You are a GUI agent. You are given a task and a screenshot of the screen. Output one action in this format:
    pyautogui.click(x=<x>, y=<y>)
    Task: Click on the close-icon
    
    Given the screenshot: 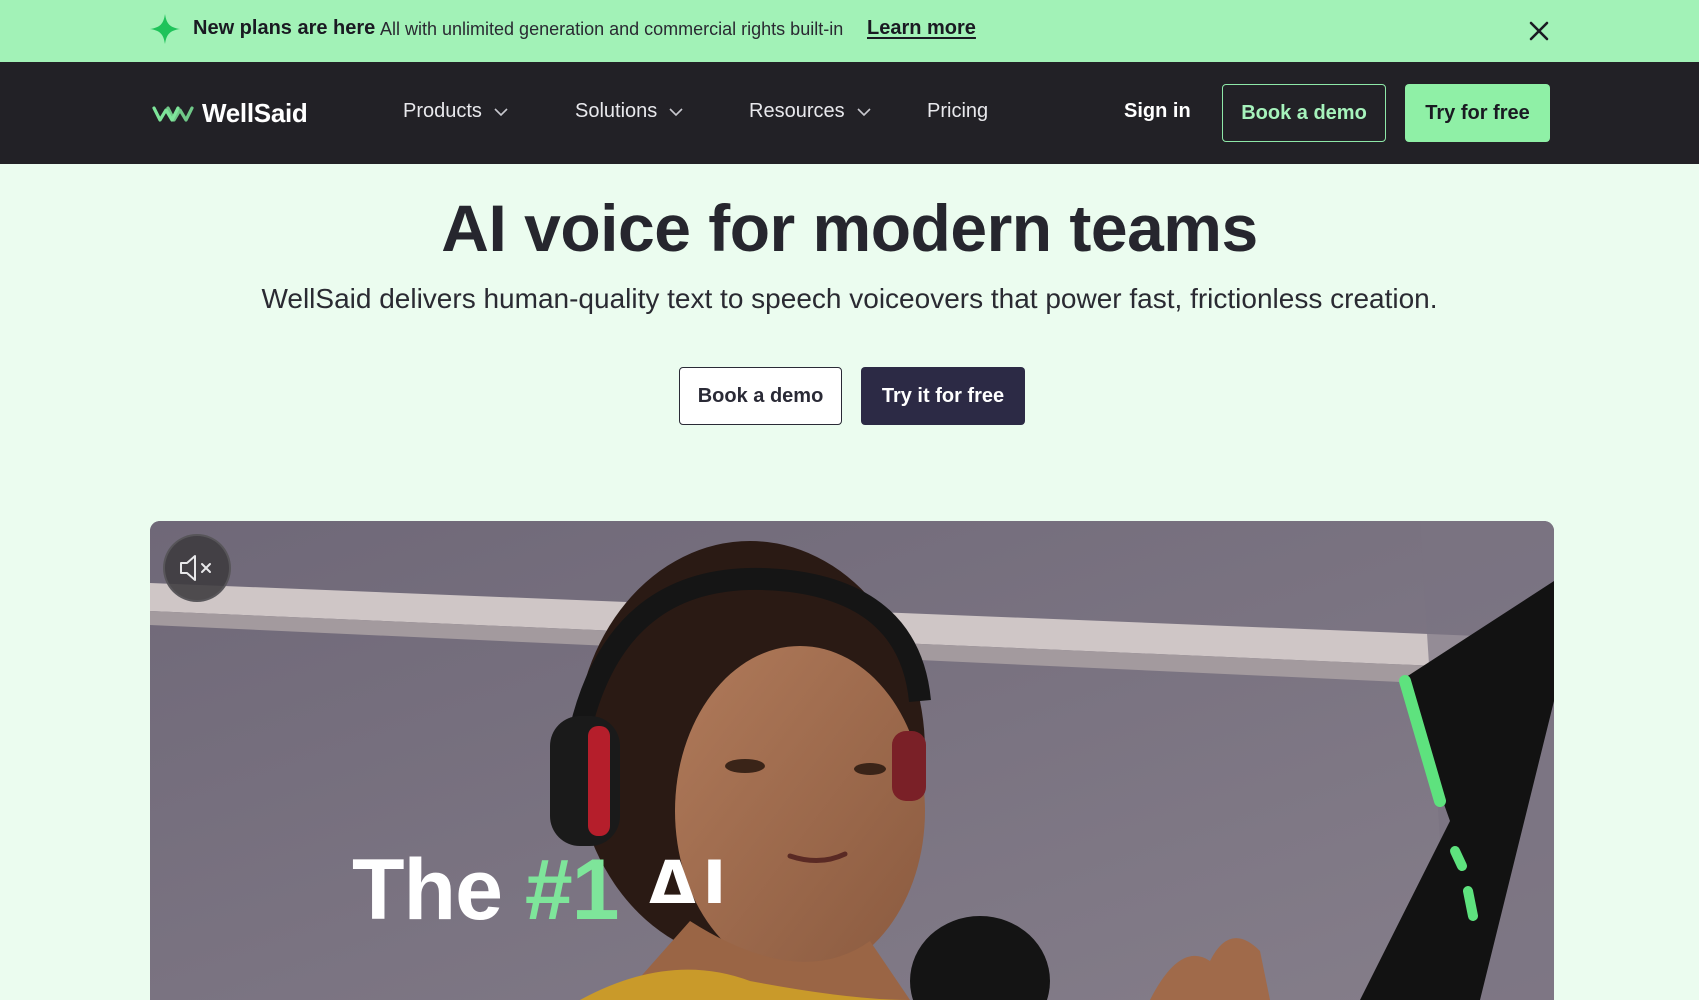 What is the action you would take?
    pyautogui.click(x=1539, y=31)
    